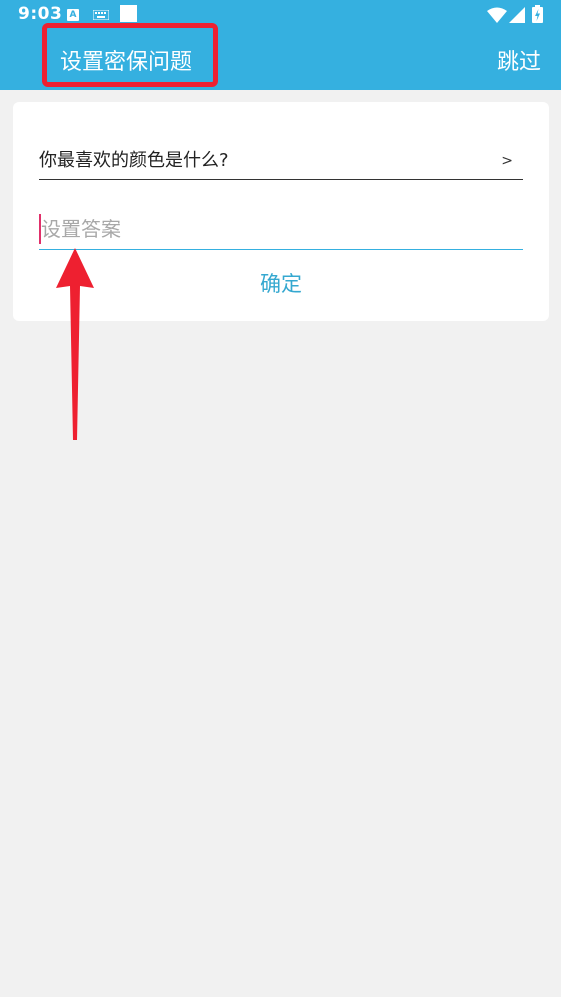 Image resolution: width=561 pixels, height=997 pixels. I want to click on question-text: 你最喜欢的颜色是什么?, so click(134, 160).